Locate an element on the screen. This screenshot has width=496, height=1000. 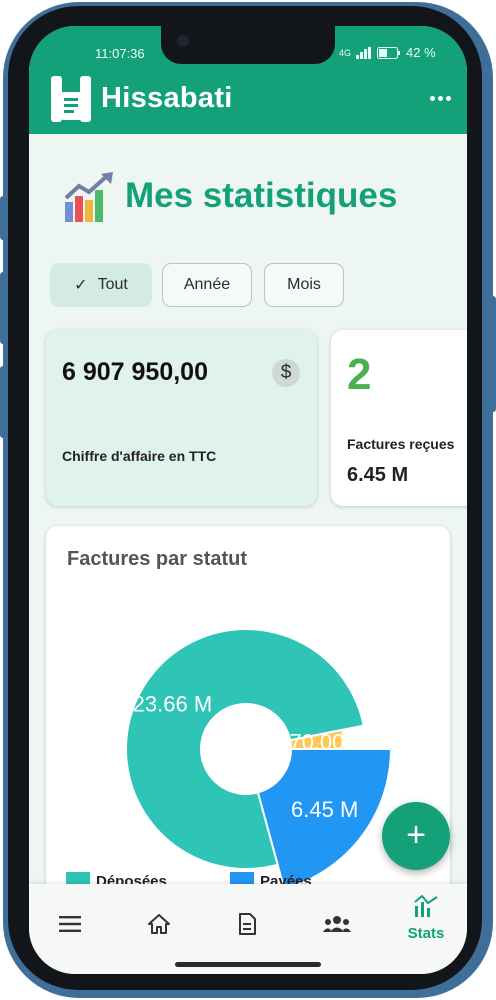
battery-level: 42 % is located at coordinates (421, 52).